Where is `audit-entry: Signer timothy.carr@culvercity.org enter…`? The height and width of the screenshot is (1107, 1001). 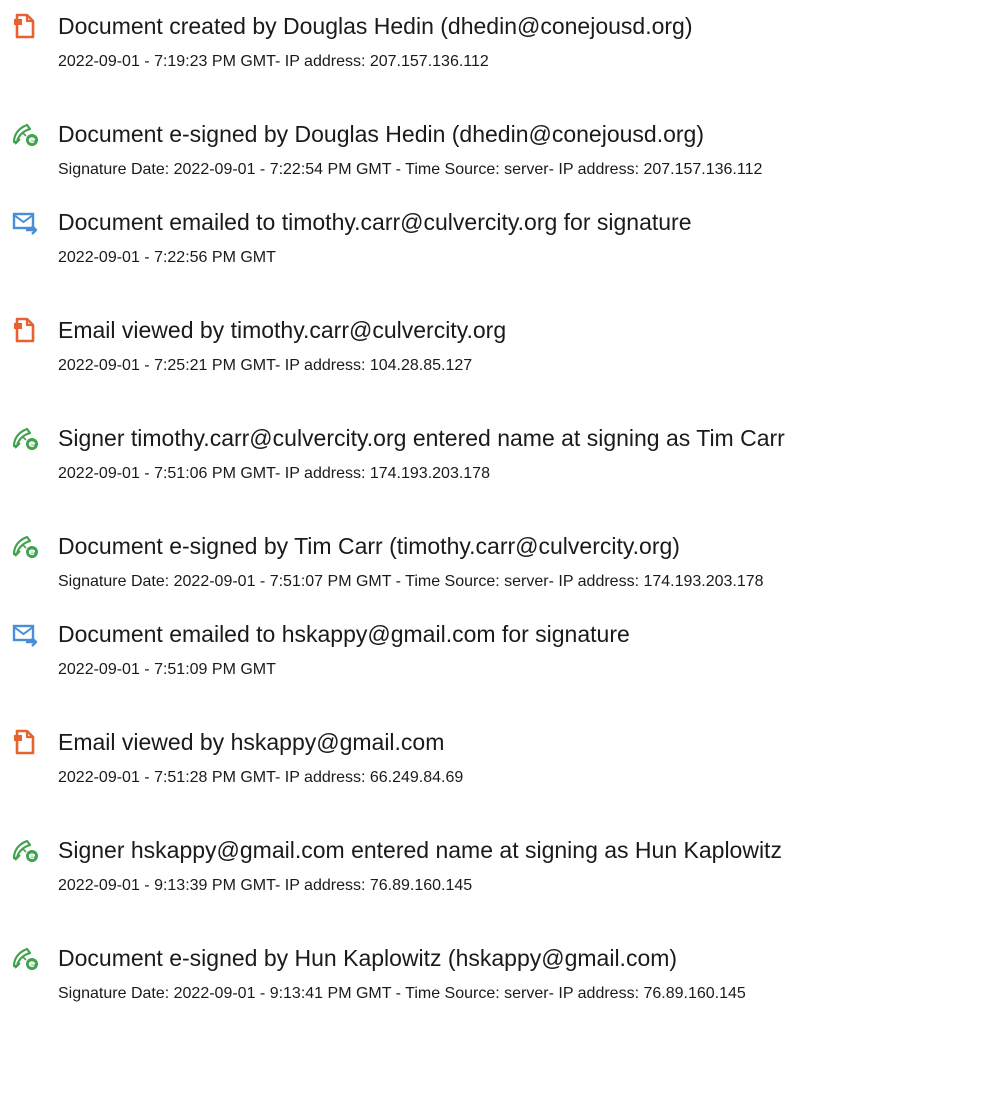
audit-entry: Signer timothy.carr@culvercity.org enter… is located at coordinates (500, 474).